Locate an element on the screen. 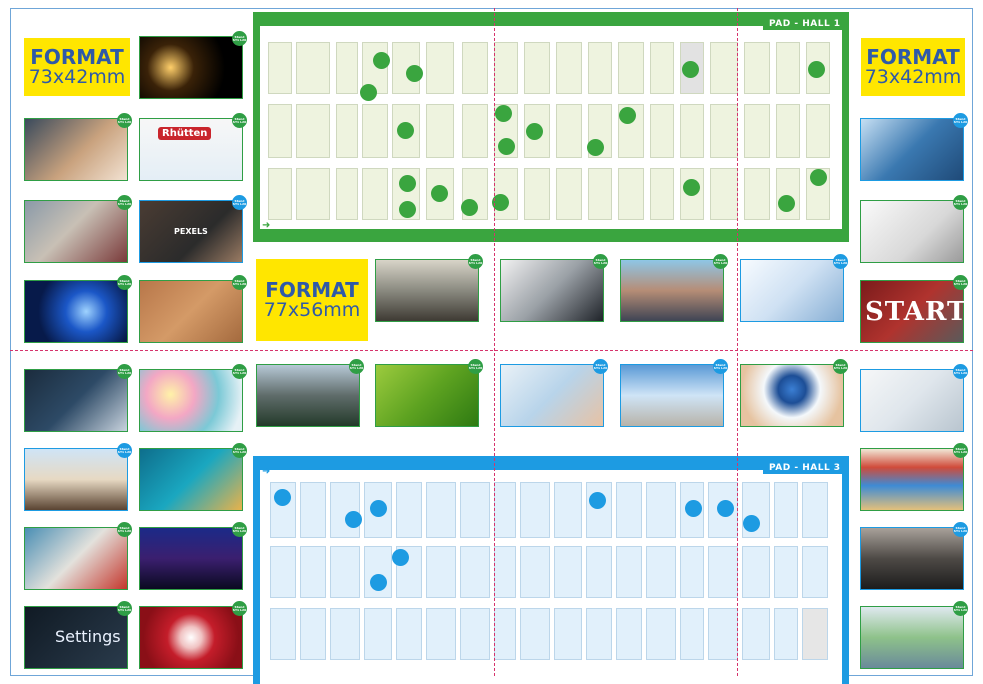  exhibitor-photo: Stand ST1 L20 PEXELS is located at coordinates (193, 229).